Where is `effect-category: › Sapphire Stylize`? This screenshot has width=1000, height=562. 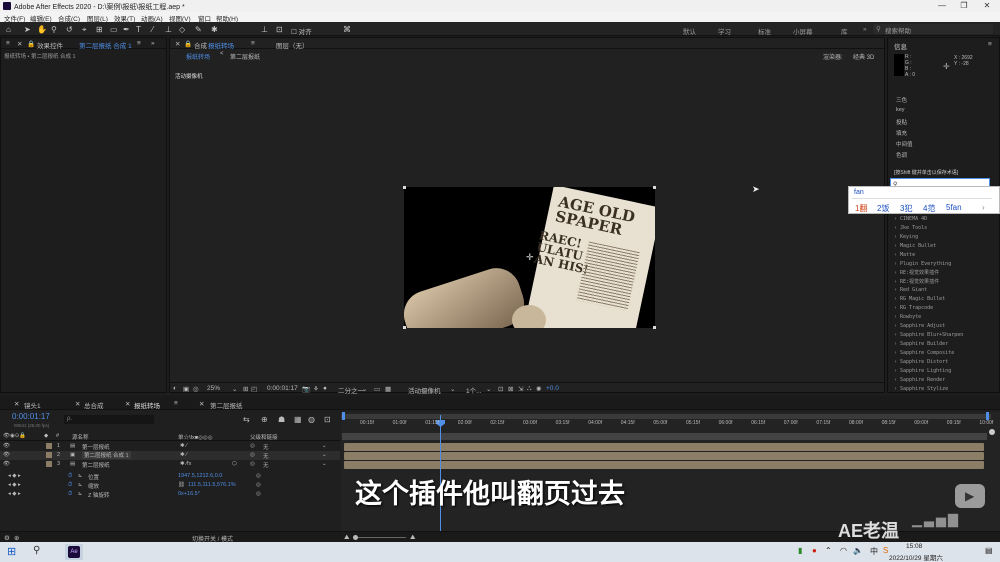 effect-category: › Sapphire Stylize is located at coordinates (921, 389).